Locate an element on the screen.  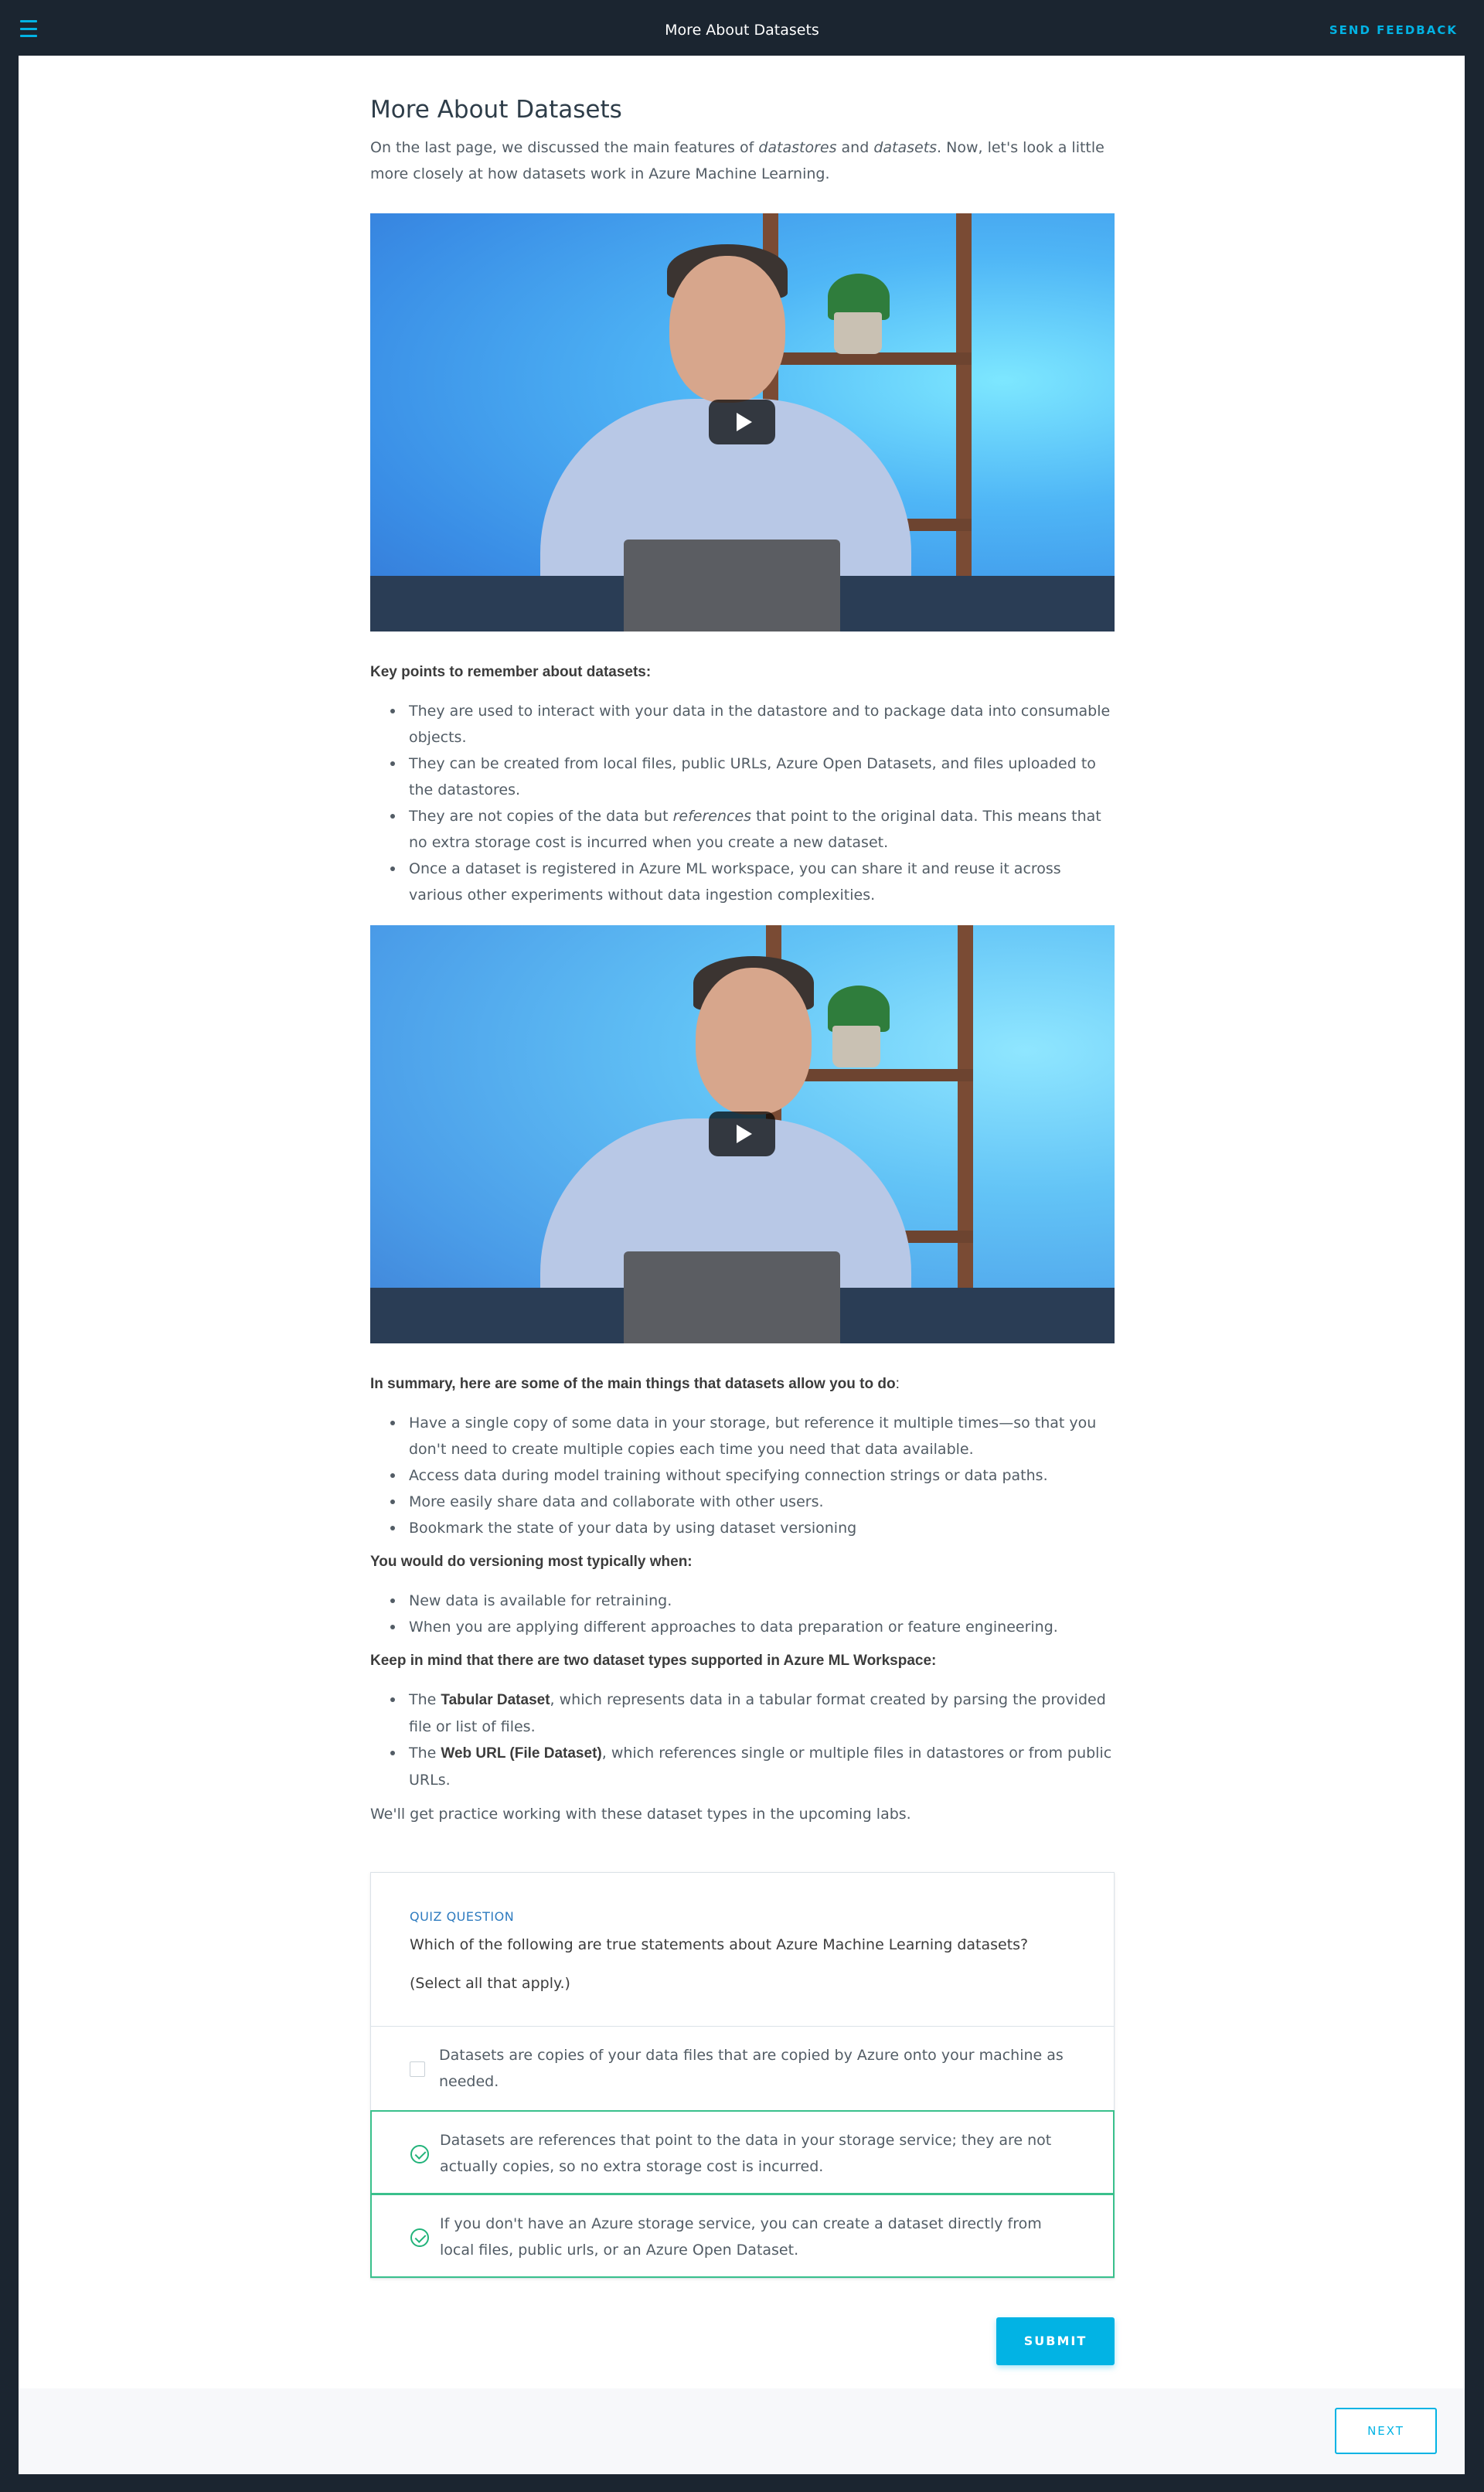
send-feedback-link: SEND FEEDBACK is located at coordinates (1393, 30).